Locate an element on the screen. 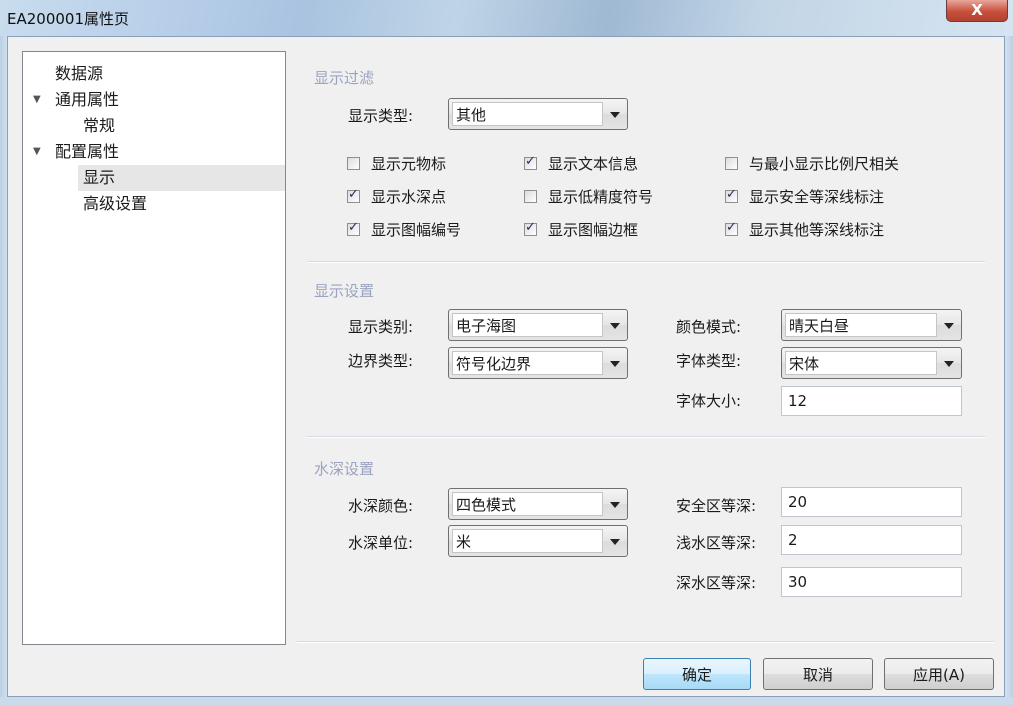 This screenshot has width=1013, height=705. depth-color-select: 四色模式 is located at coordinates (538, 504).